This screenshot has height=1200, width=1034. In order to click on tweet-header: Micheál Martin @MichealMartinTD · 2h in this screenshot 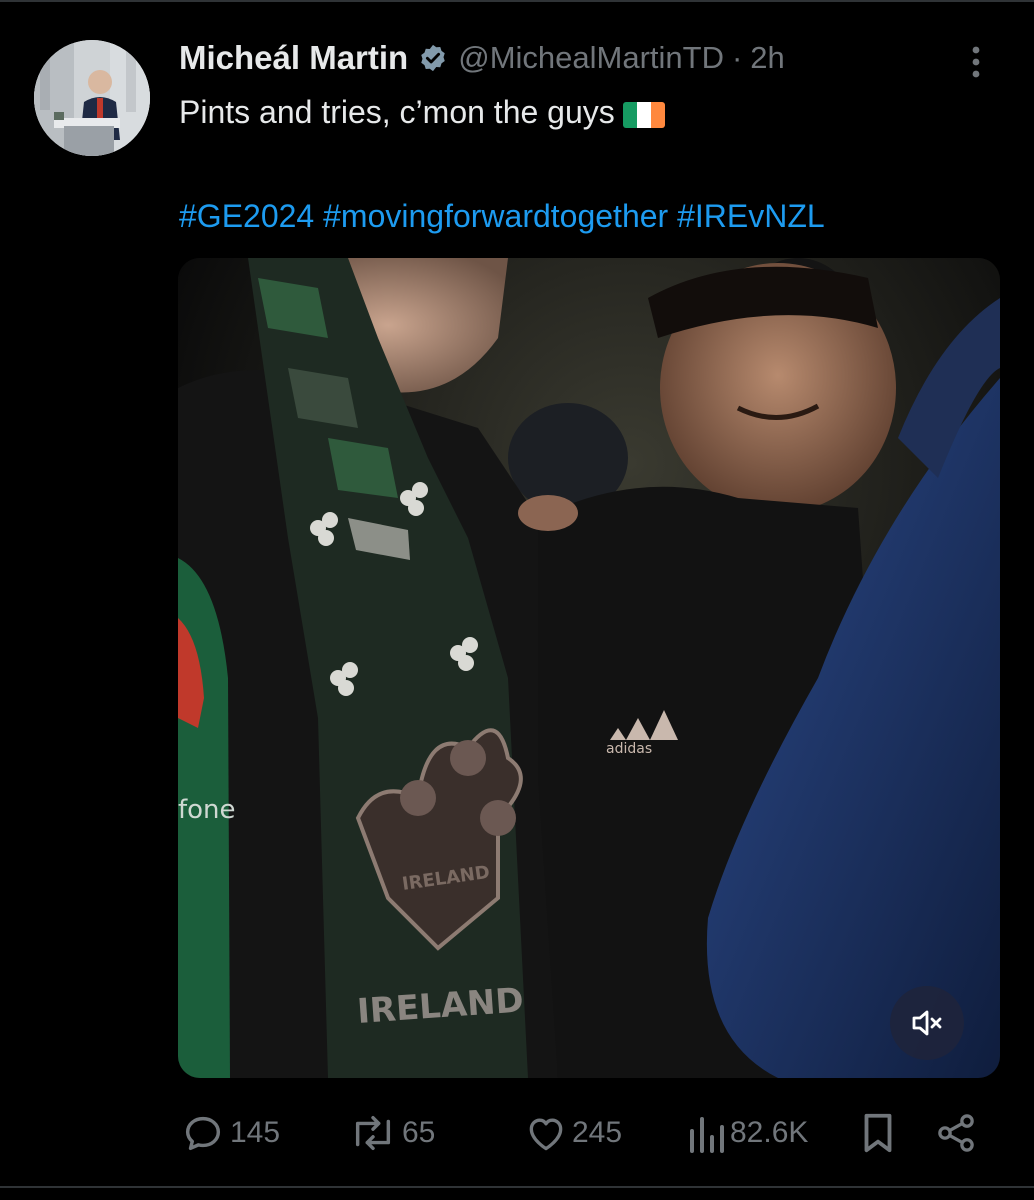, I will do `click(482, 58)`.